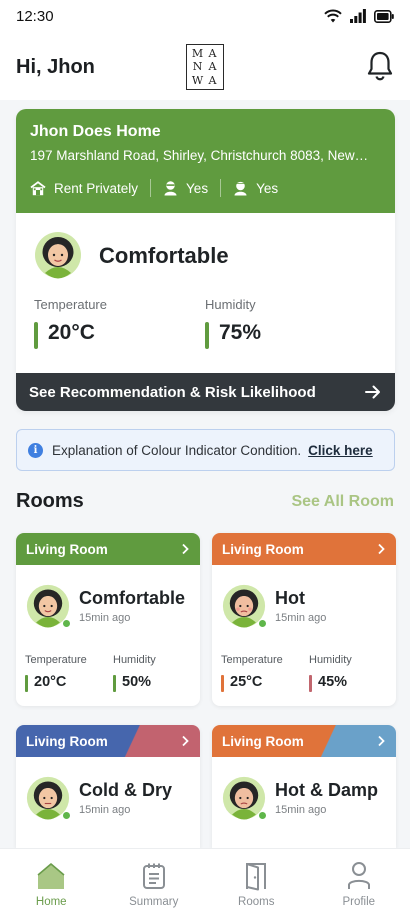 The height and width of the screenshot is (918, 410). Describe the element at coordinates (51, 876) in the screenshot. I see `home-icon` at that location.